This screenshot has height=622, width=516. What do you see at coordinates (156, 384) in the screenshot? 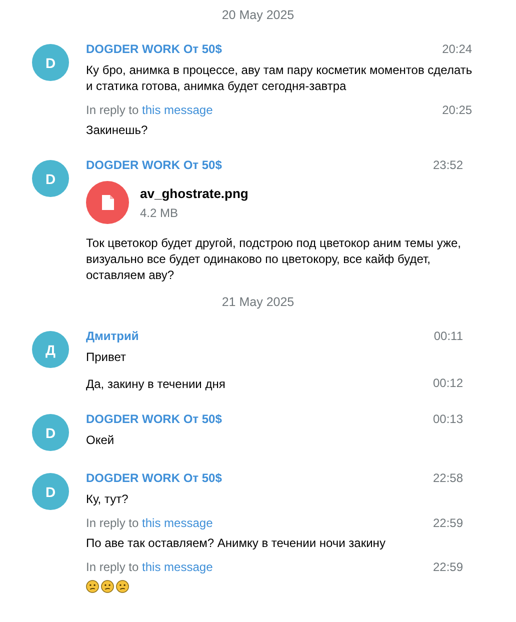
I see `message-text: Да, закину в течении дня` at bounding box center [156, 384].